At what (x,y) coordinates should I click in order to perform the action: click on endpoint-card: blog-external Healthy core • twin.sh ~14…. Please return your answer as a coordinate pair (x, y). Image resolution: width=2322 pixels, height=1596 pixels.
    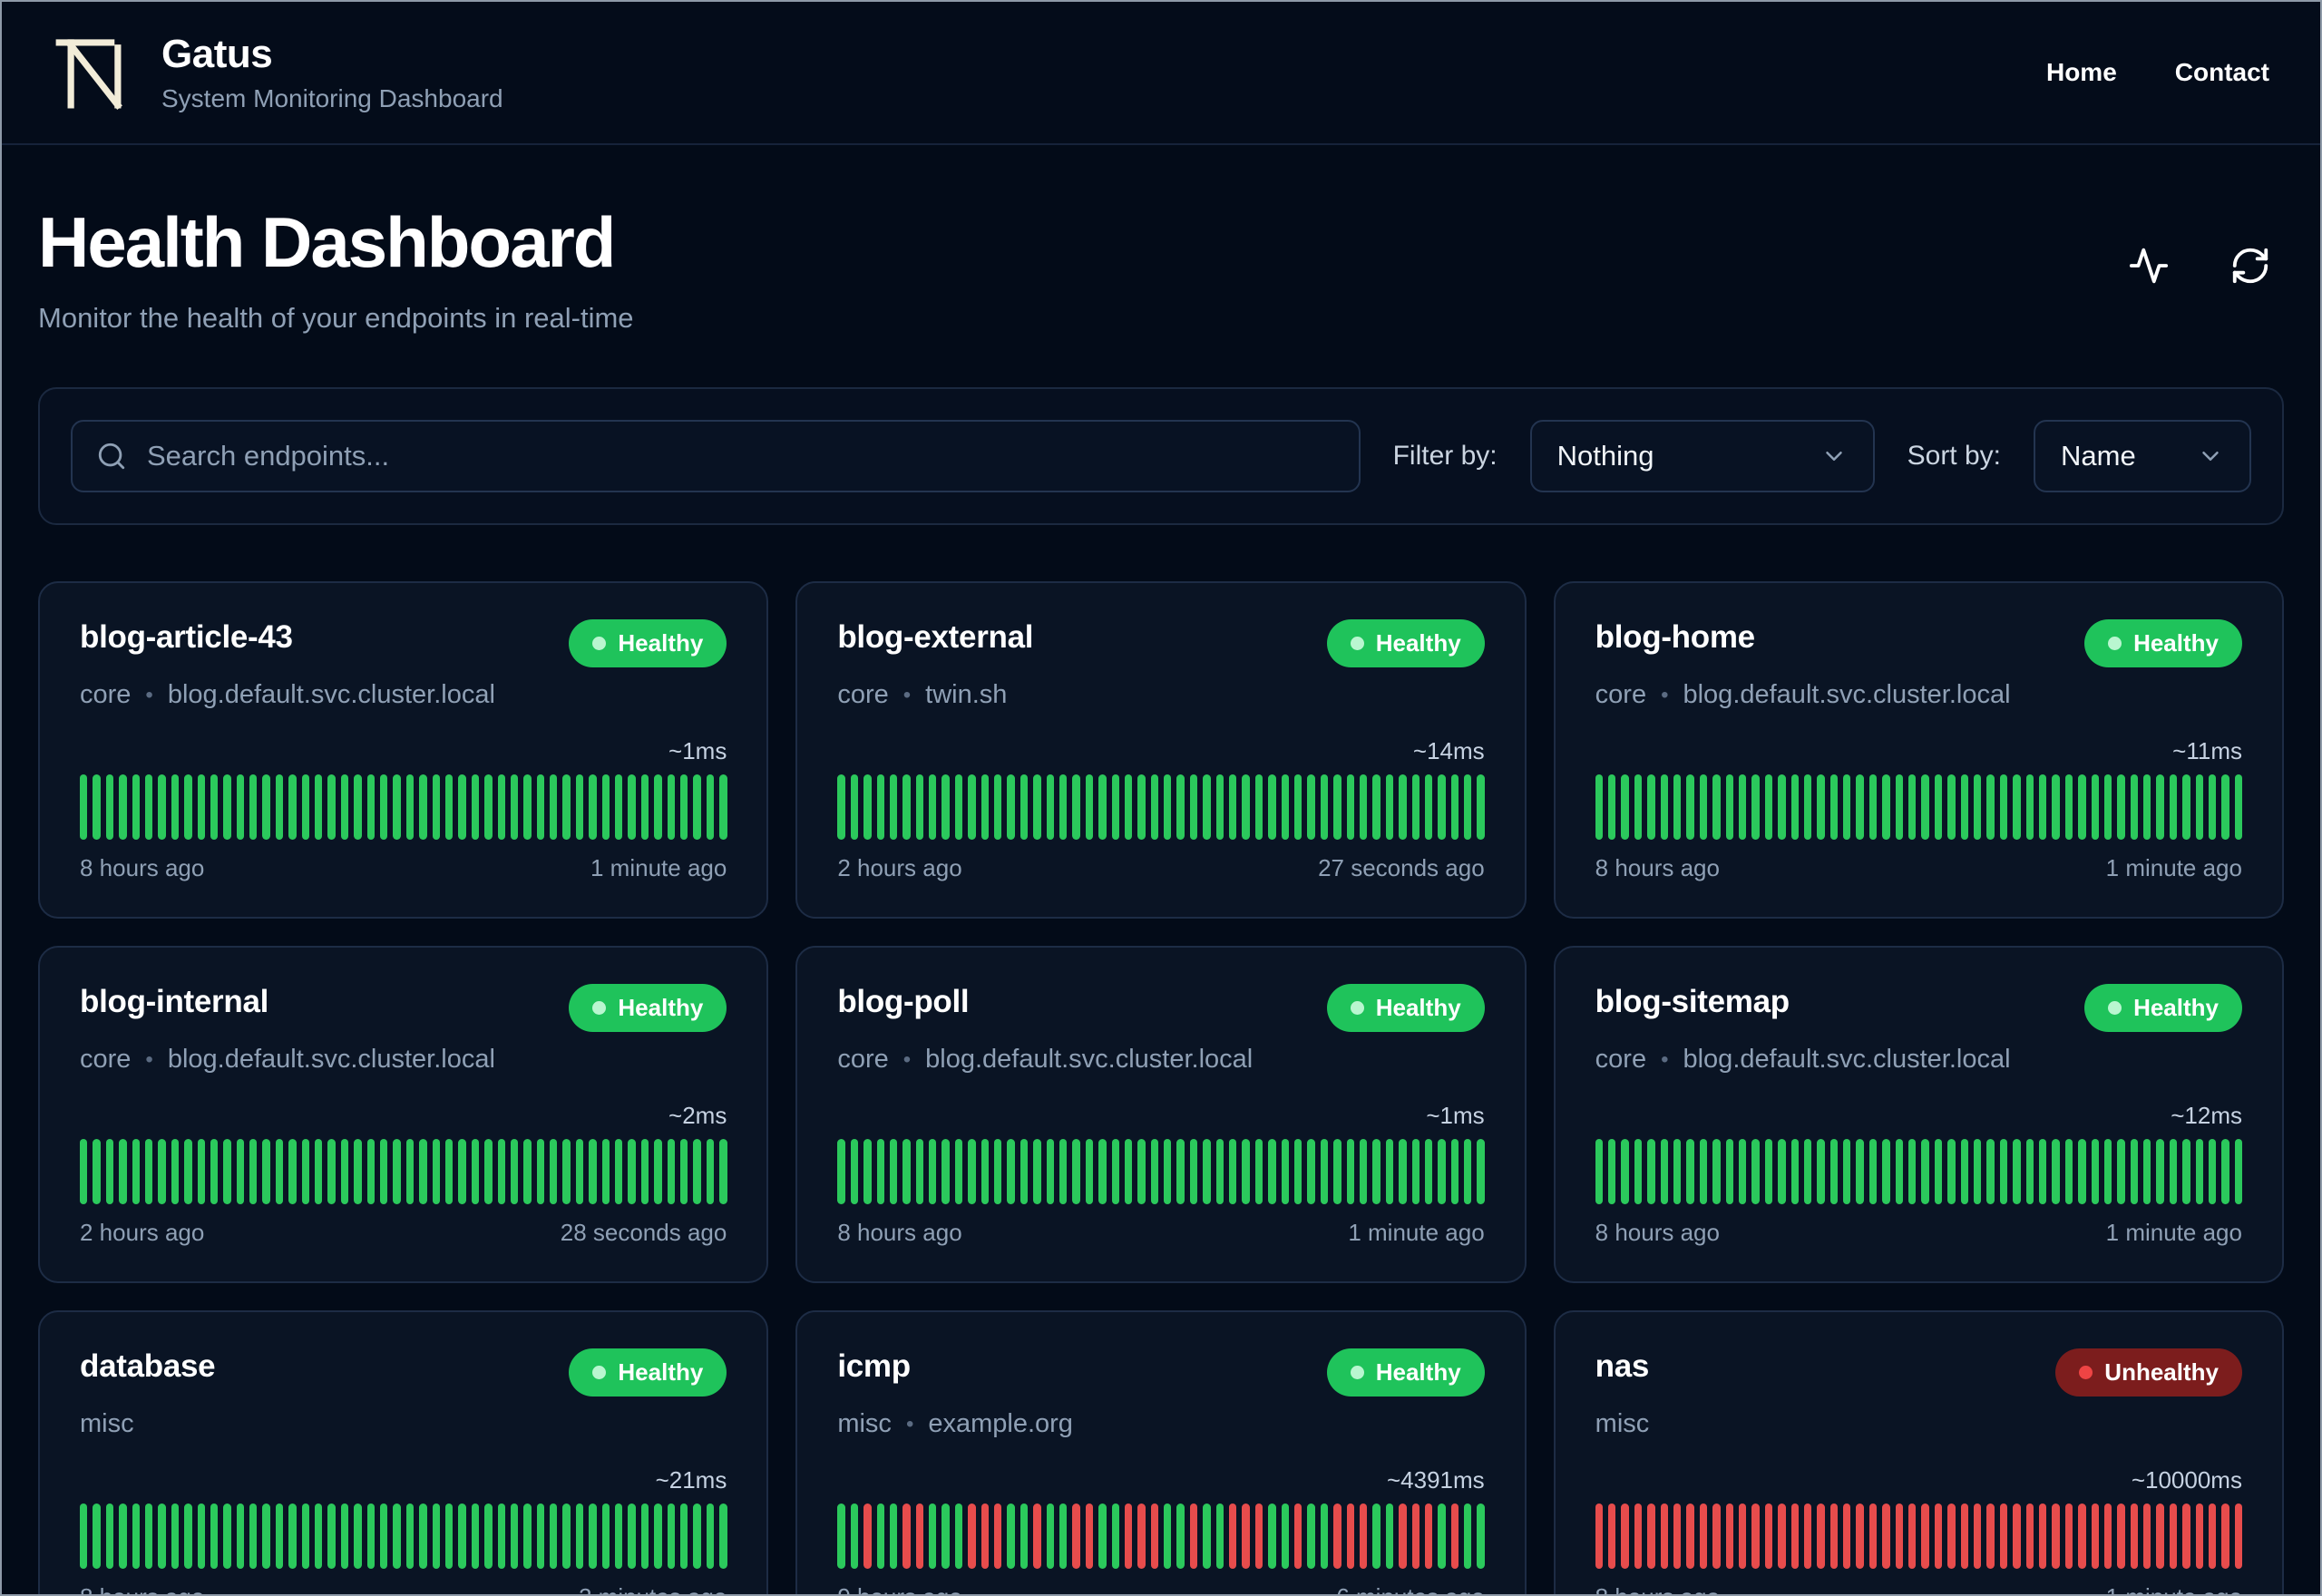
    Looking at the image, I should click on (1161, 750).